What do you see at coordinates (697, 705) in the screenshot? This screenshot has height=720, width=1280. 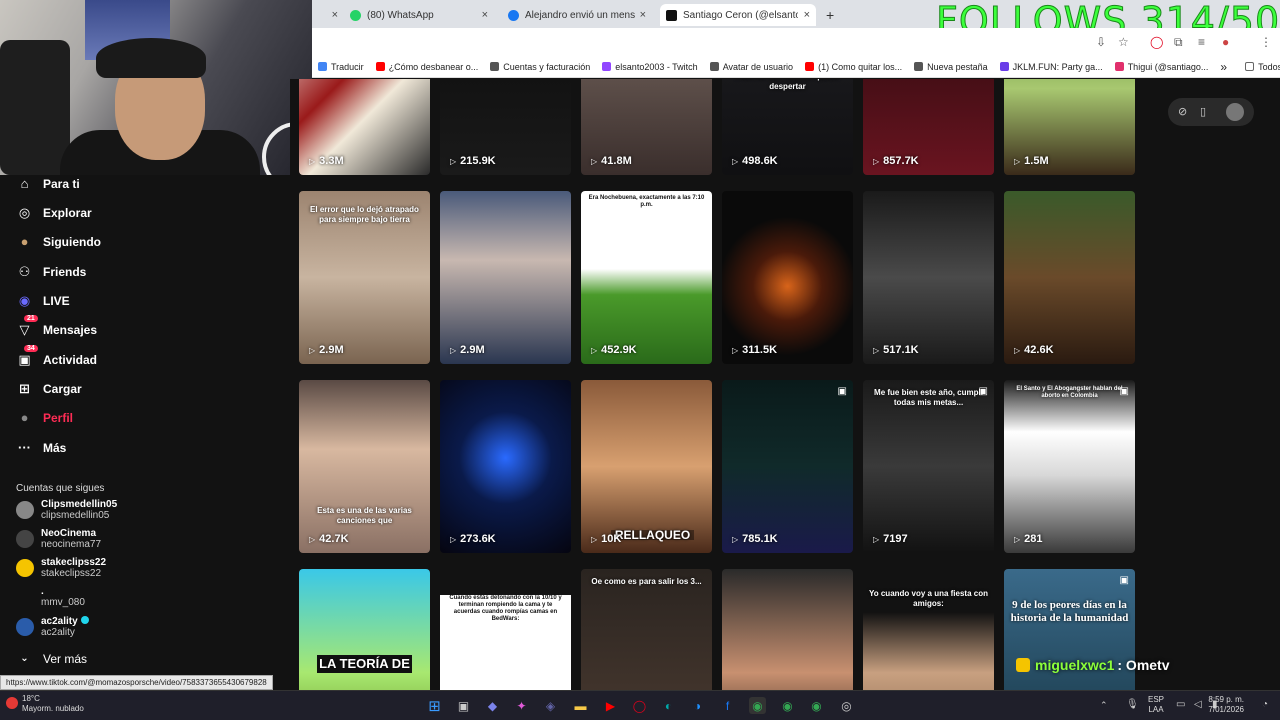 I see `edge-dev-icon: ◑` at bounding box center [697, 705].